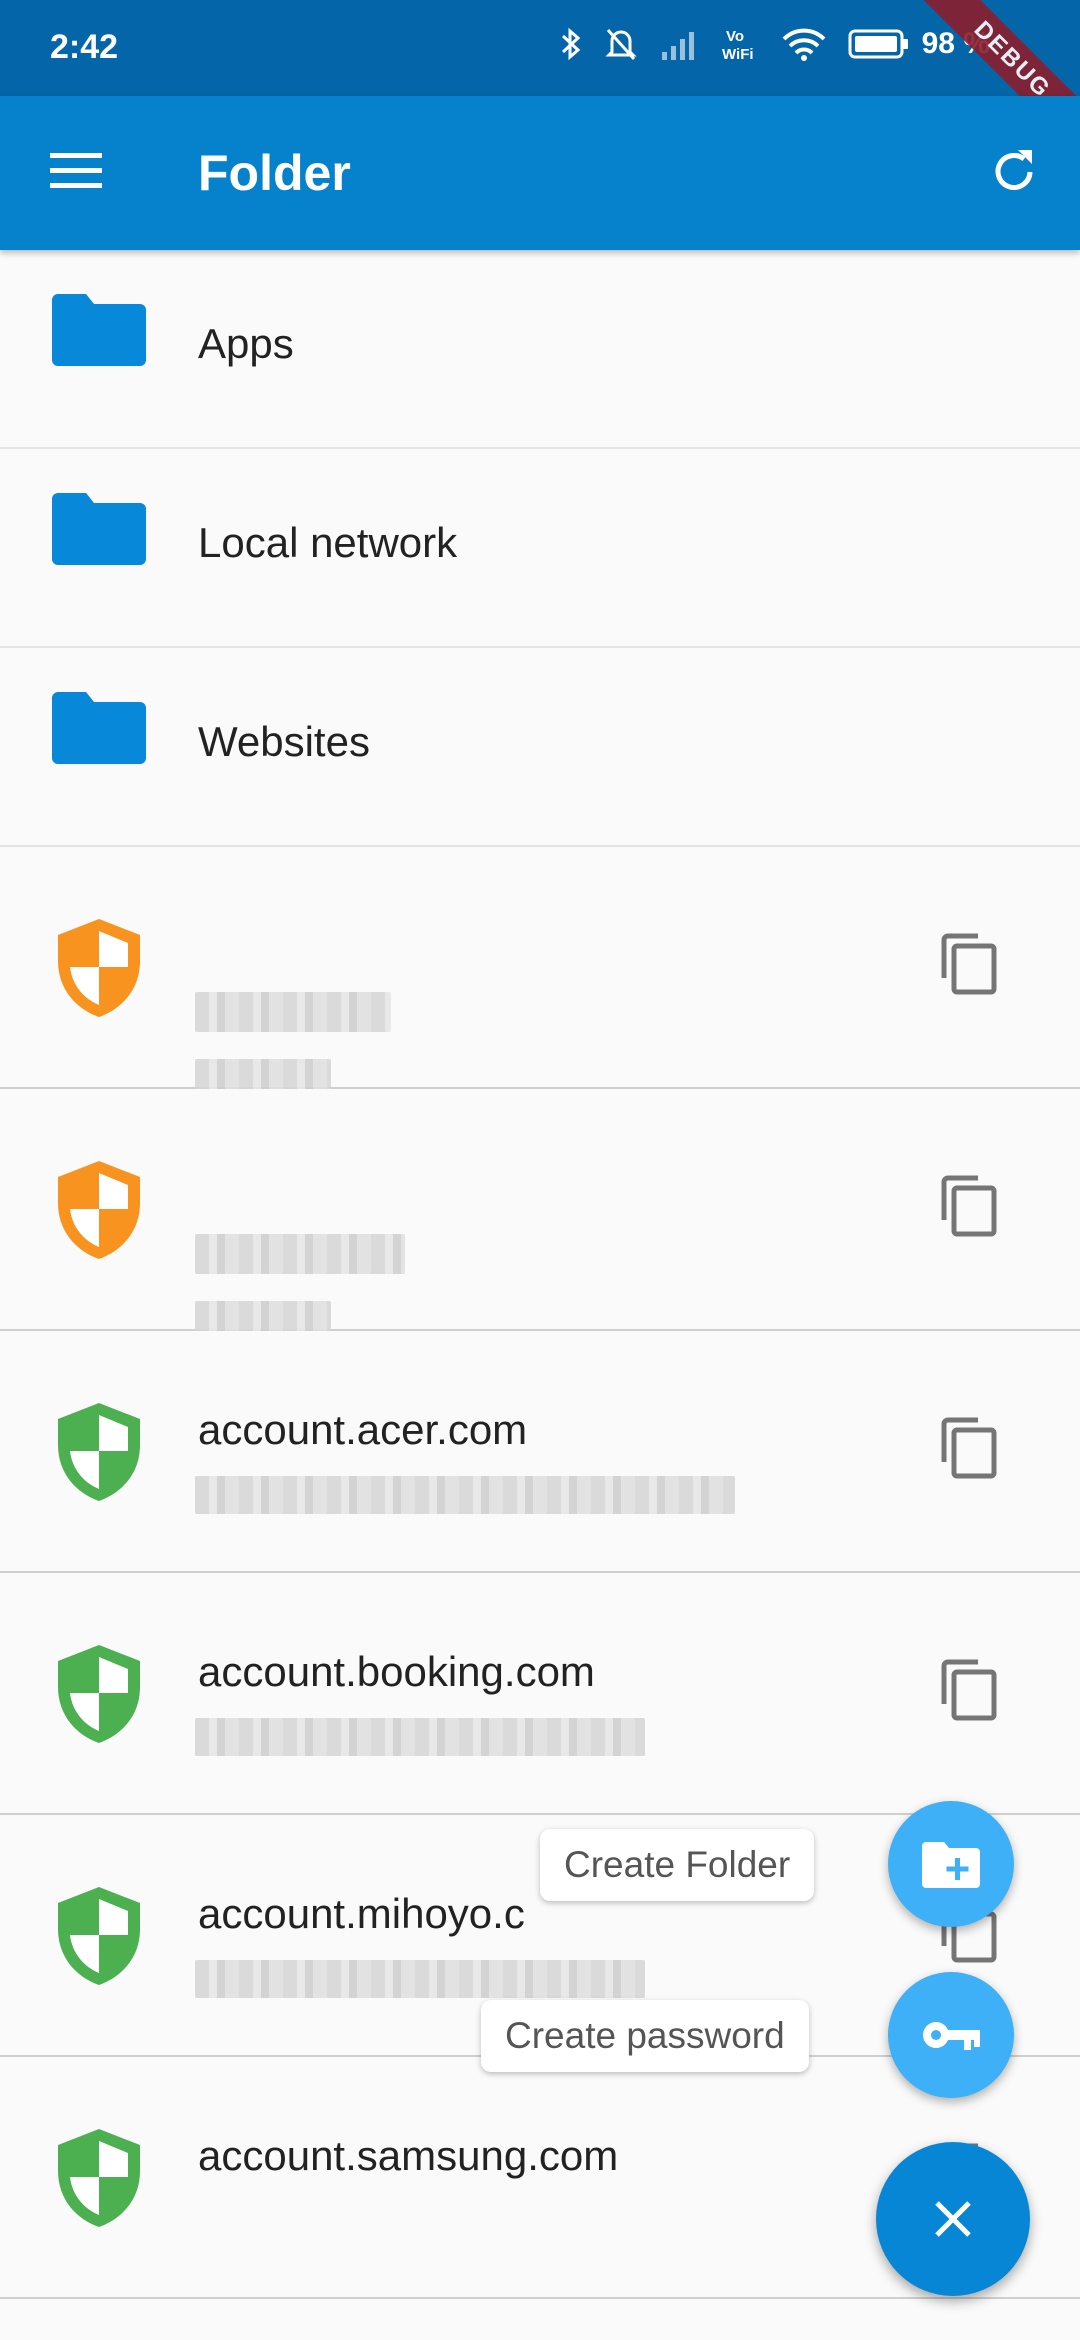 This screenshot has height=2340, width=1080. I want to click on refresh-icon, so click(1014, 172).